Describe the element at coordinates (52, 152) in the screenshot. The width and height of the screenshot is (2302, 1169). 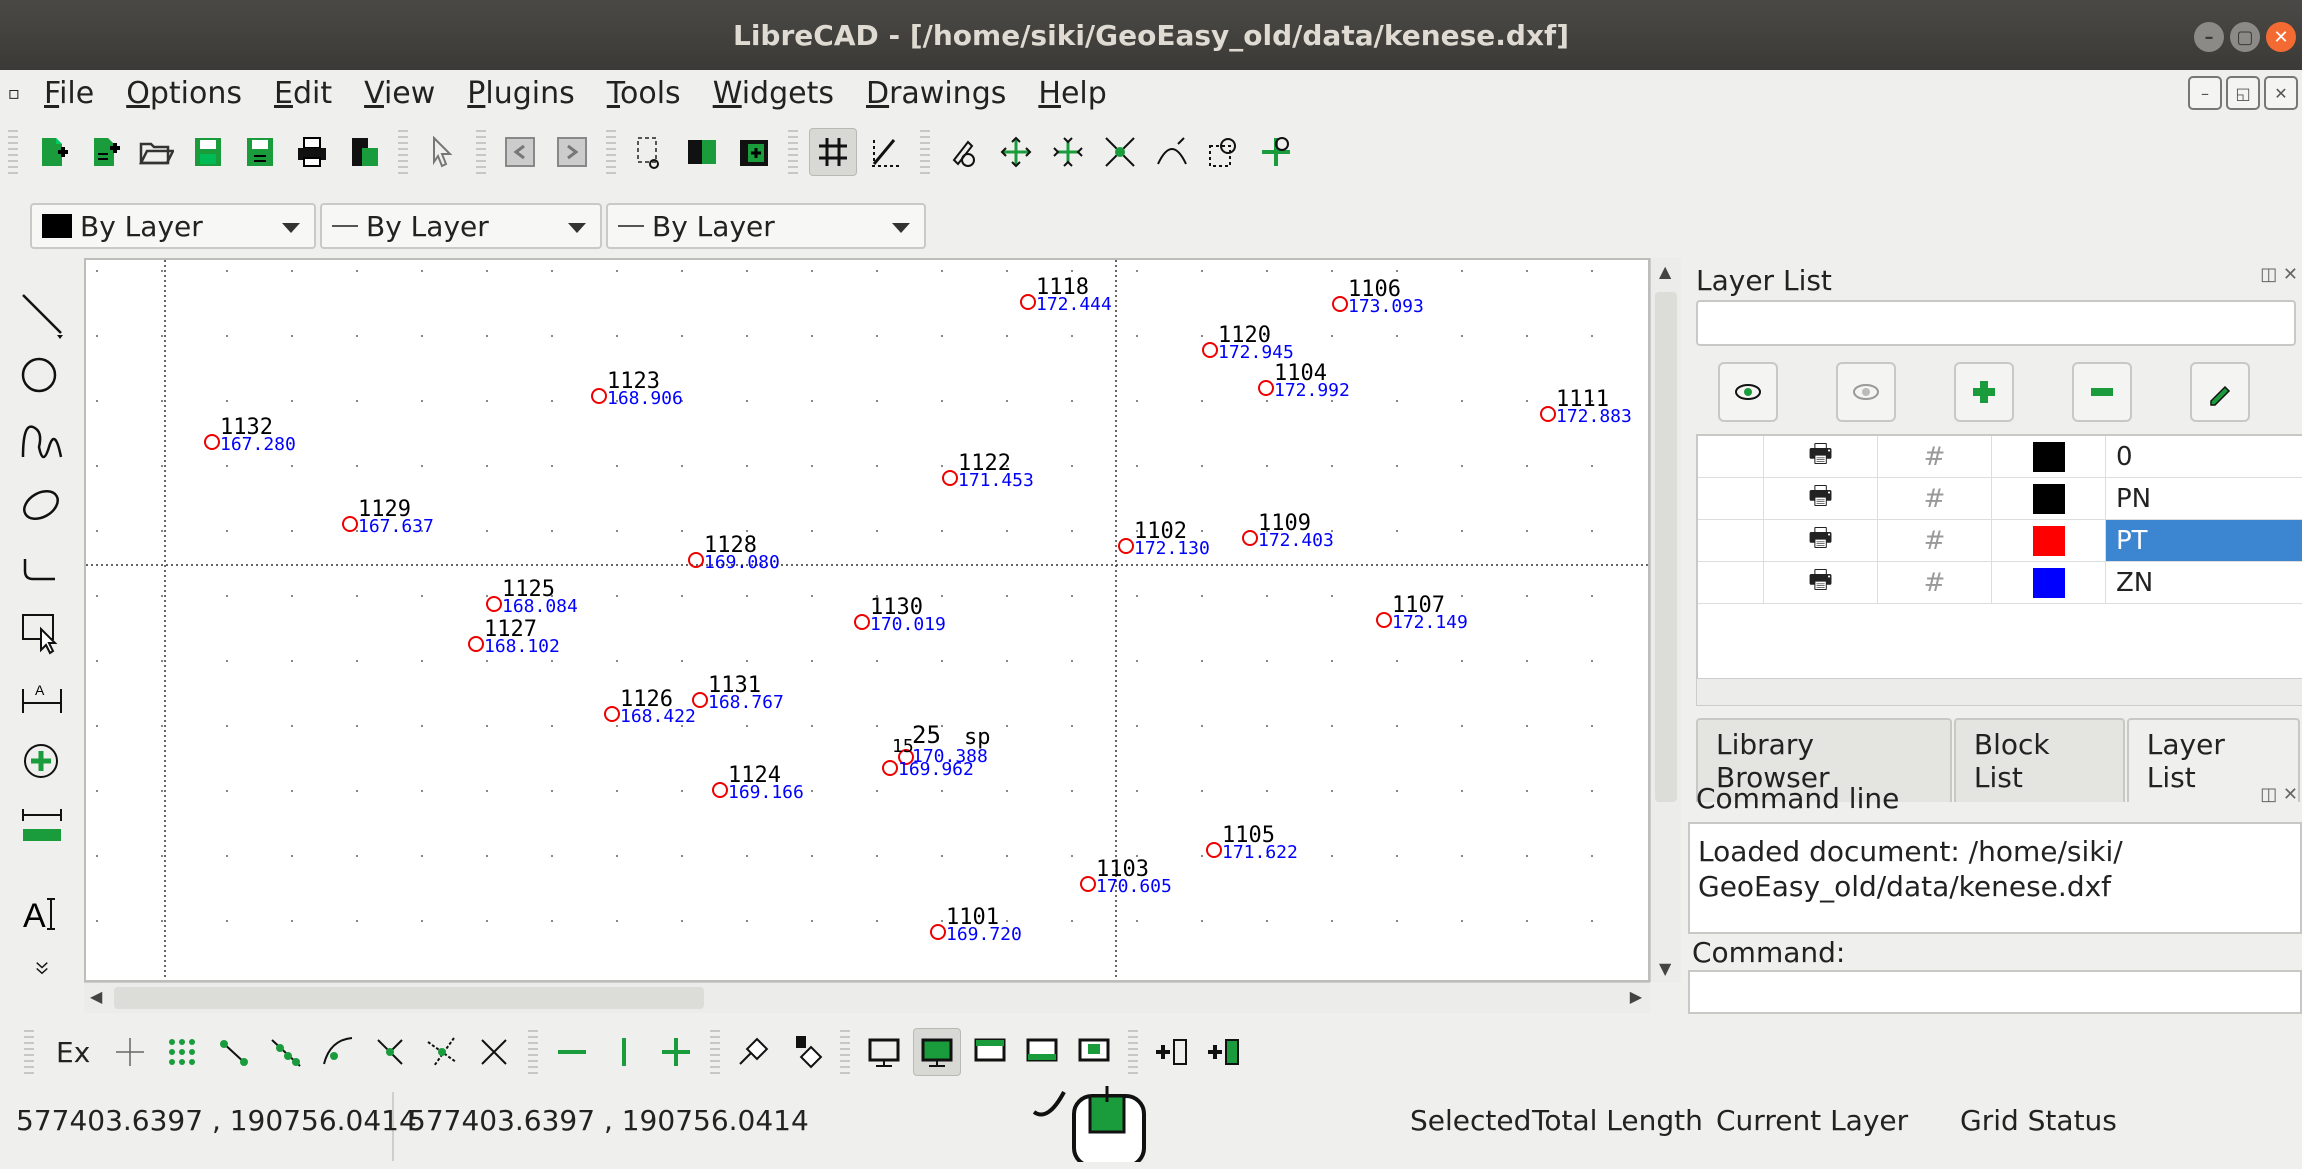
I see `new-file-icon` at that location.